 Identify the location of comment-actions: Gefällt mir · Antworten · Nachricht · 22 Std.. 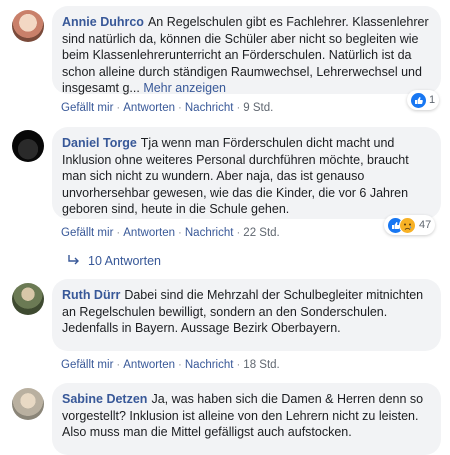
(170, 233).